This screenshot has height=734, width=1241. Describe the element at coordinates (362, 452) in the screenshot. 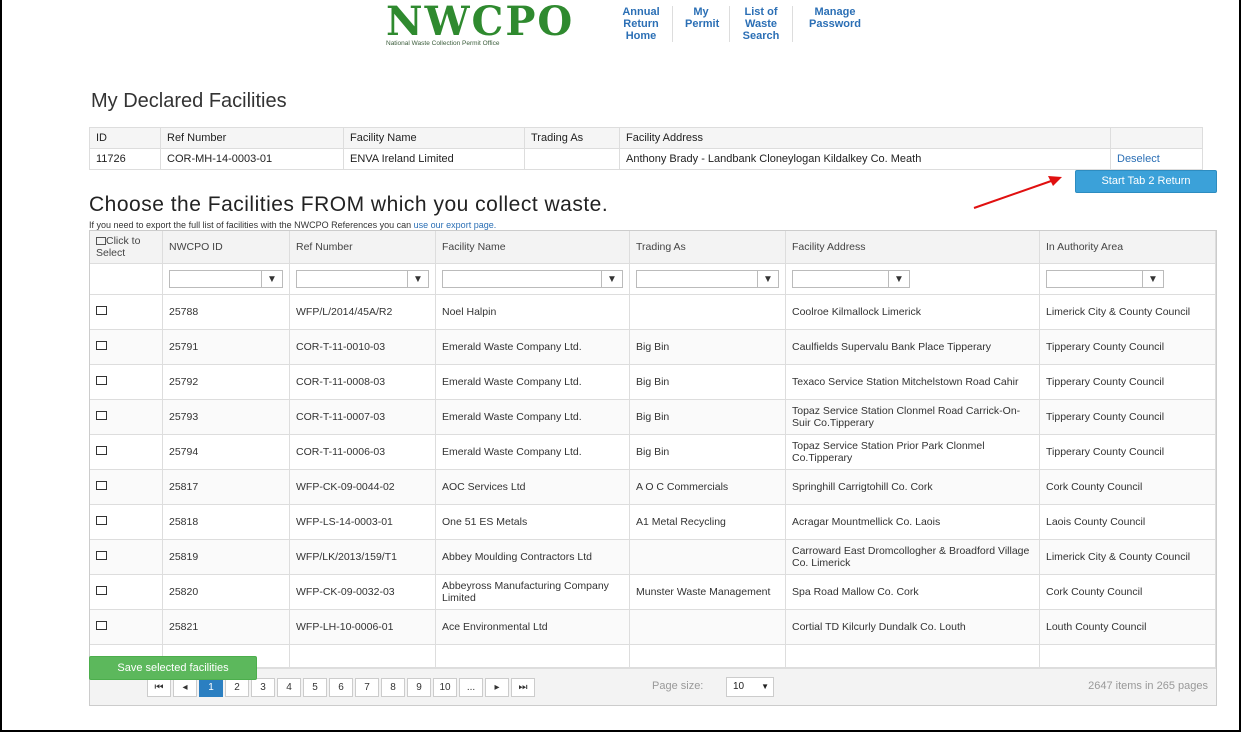

I see `cell-ref: COR-T-11-0006-03` at that location.